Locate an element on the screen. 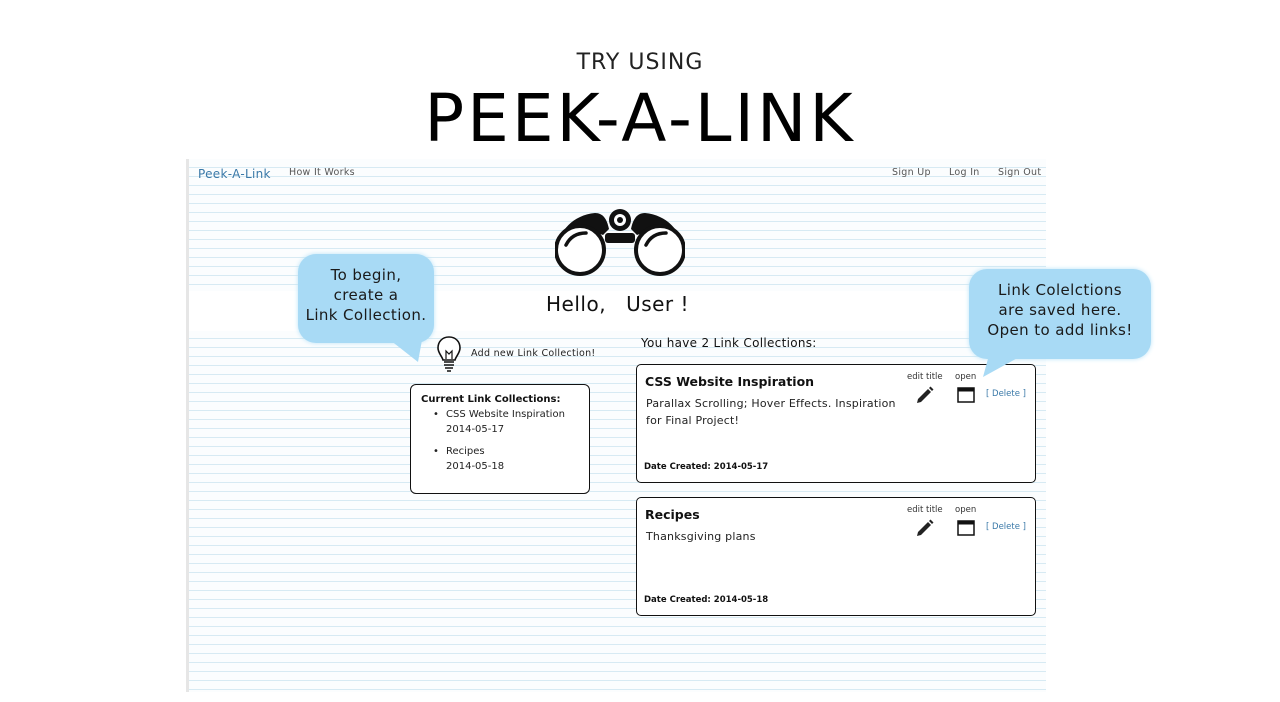  callout-left-line: create a is located at coordinates (366, 295).